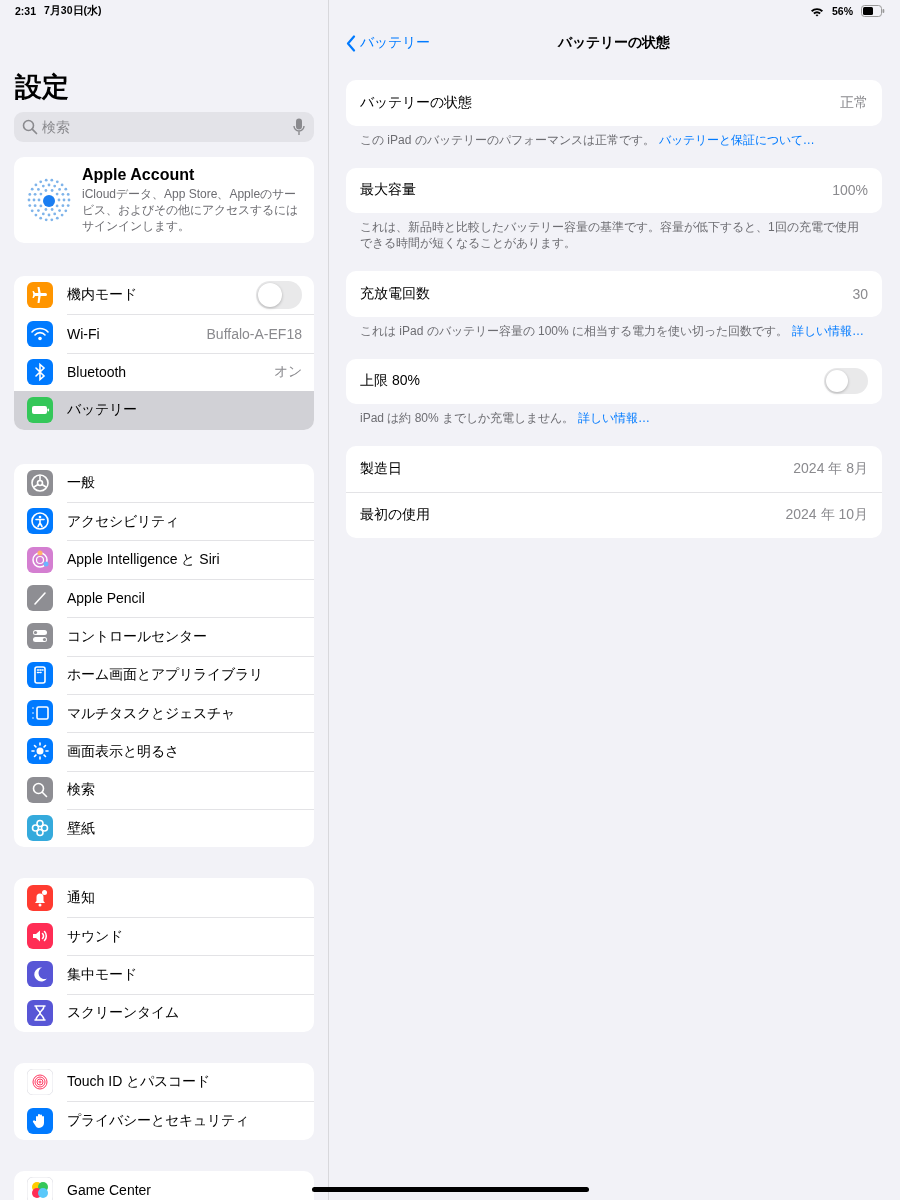 Image resolution: width=900 pixels, height=1200 pixels. Describe the element at coordinates (102, 974) in the screenshot. I see `item-label: 集中モード` at that location.